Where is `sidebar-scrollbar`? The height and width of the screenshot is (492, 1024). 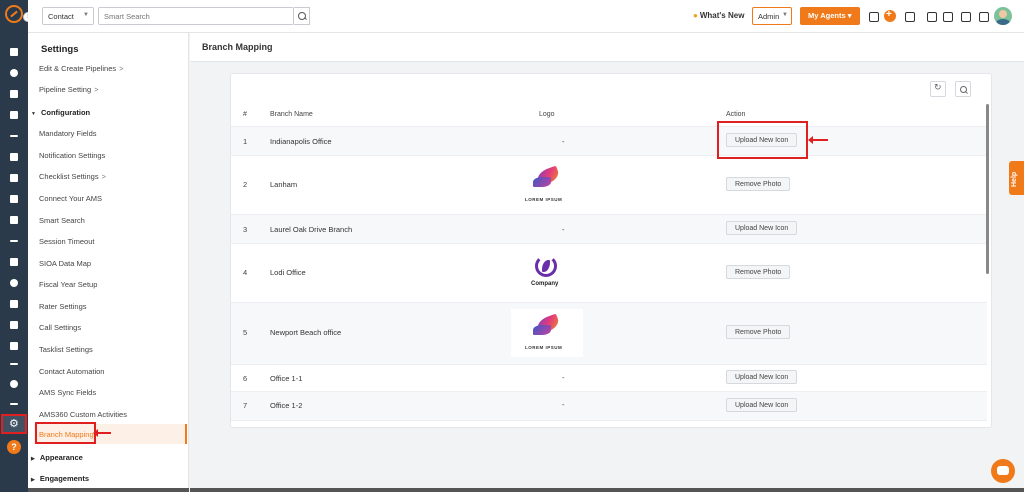 sidebar-scrollbar is located at coordinates (108, 490).